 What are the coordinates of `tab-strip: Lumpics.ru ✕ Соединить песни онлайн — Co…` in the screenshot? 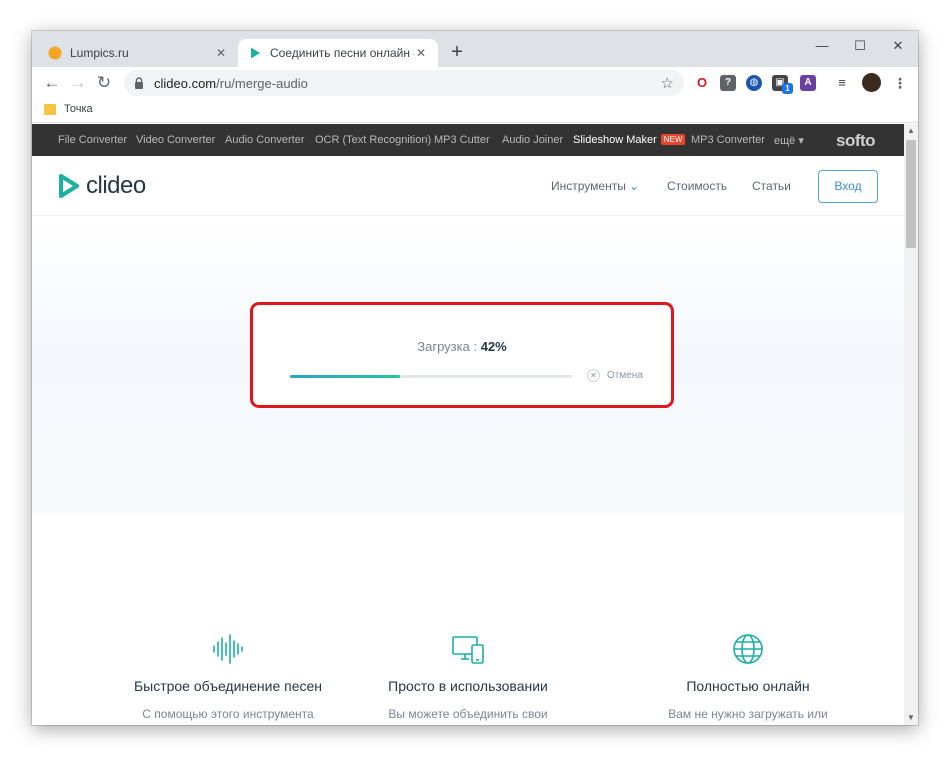 It's located at (475, 49).